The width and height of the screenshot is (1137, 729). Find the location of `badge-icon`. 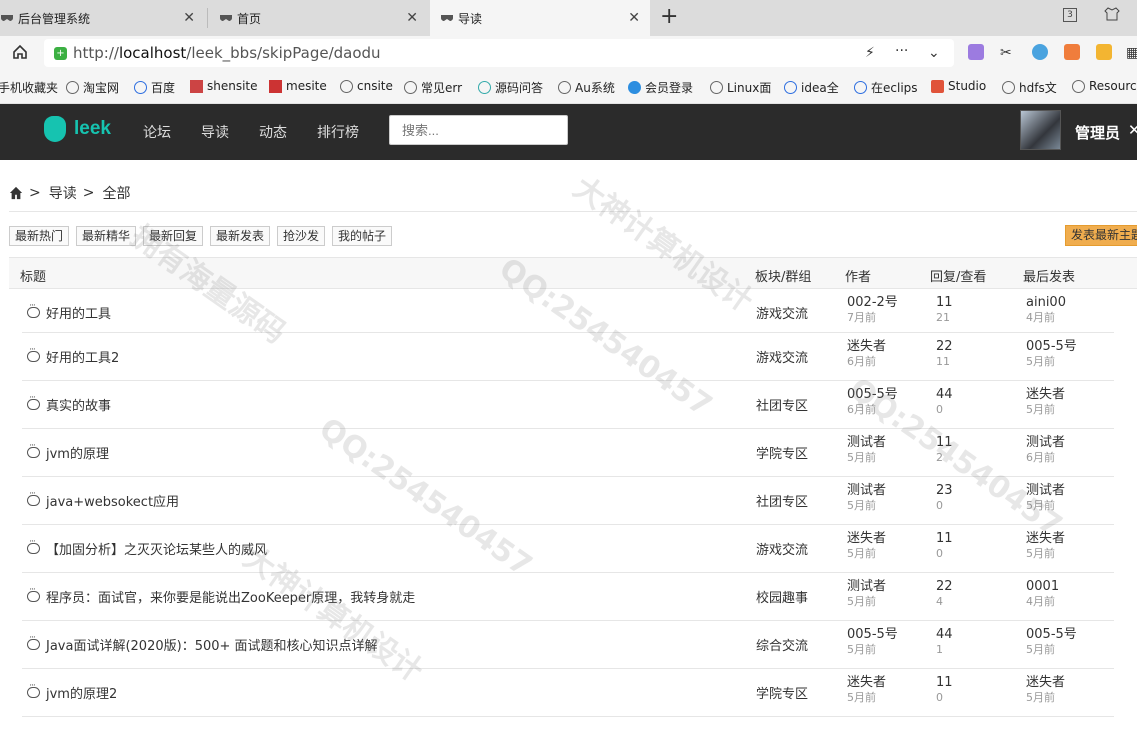

badge-icon is located at coordinates (1104, 52).